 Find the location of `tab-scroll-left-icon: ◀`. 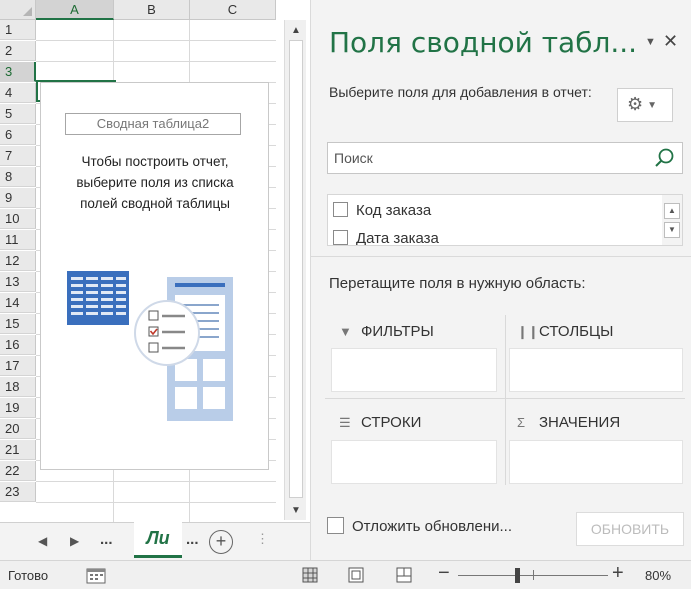

tab-scroll-left-icon: ◀ is located at coordinates (42, 541).